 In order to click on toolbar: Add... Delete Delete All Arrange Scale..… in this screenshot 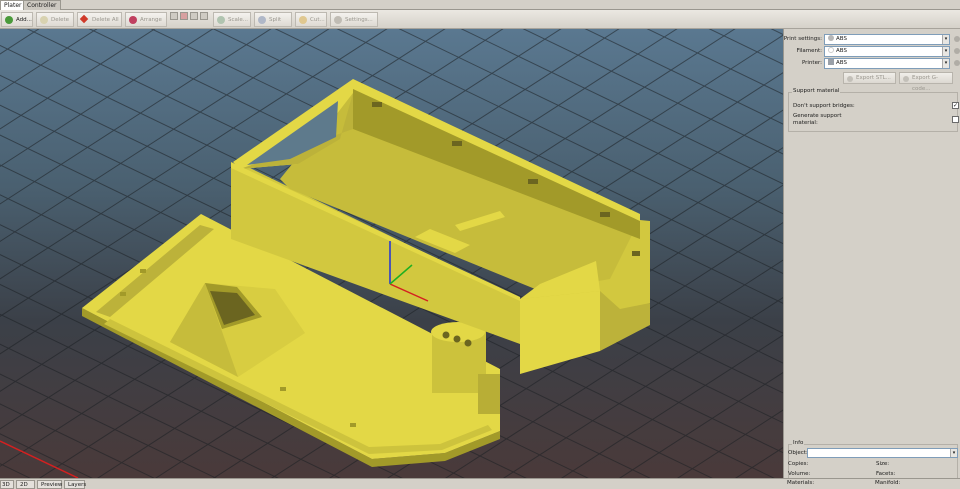, I will do `click(480, 19)`.